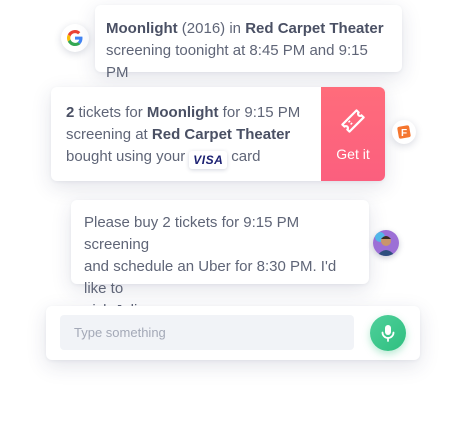 The height and width of the screenshot is (426, 465). I want to click on google-badge, so click(75, 38).